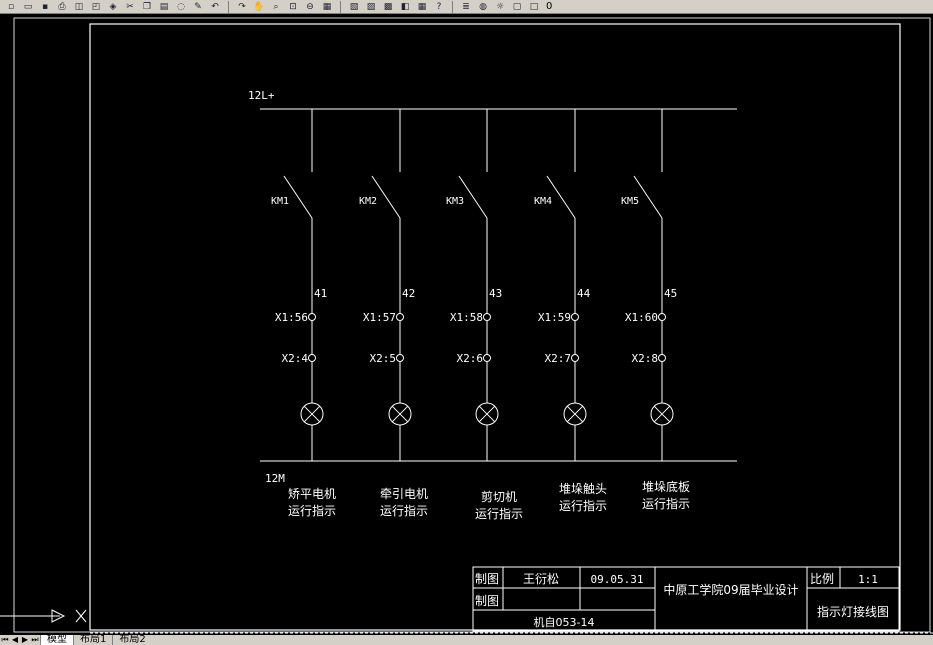 This screenshot has height=645, width=933. I want to click on drawn-by-name: 王衍松, so click(541, 579).